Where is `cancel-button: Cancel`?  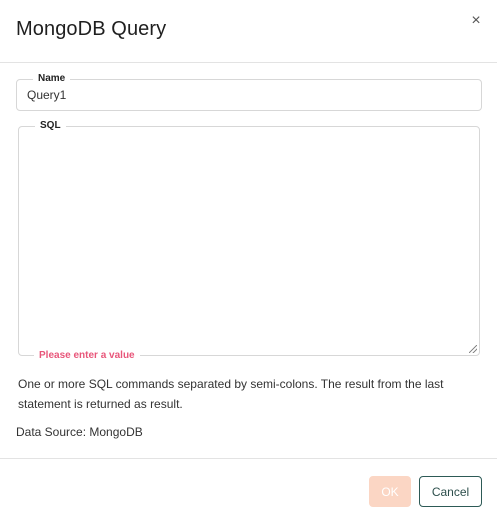
cancel-button: Cancel is located at coordinates (450, 491).